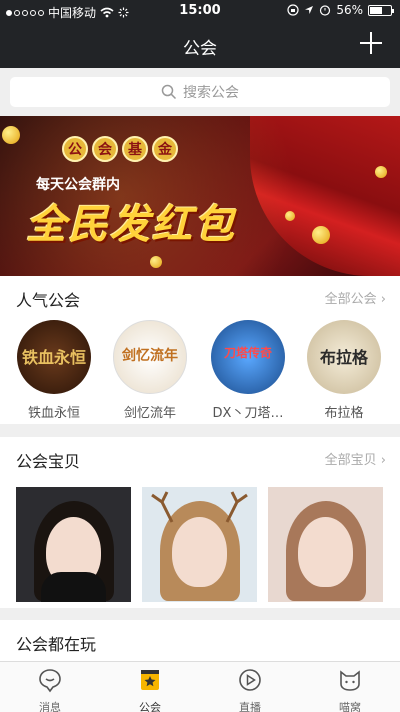 The width and height of the screenshot is (400, 712). I want to click on guild-avatar-text: 铁血永恒, so click(53, 357).